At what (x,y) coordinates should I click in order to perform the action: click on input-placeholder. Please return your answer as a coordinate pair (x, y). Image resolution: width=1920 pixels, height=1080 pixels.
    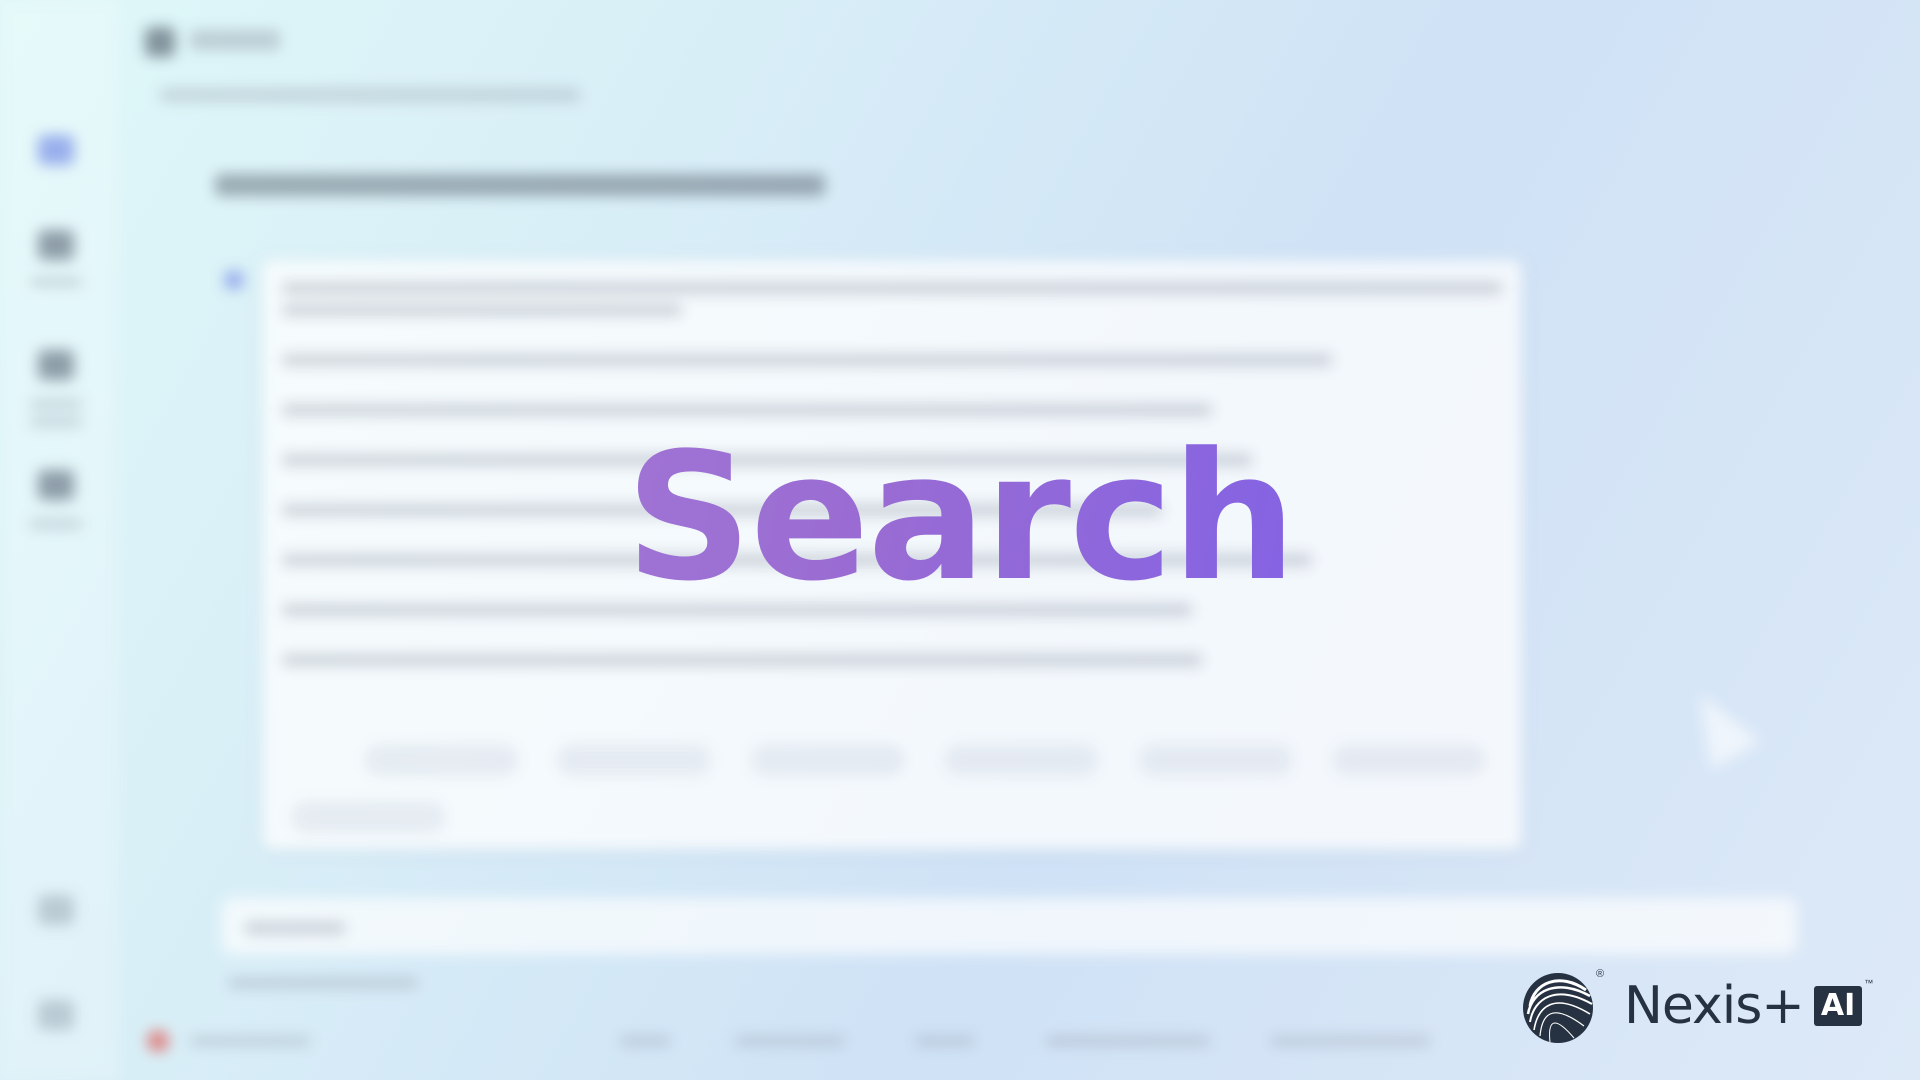
    Looking at the image, I should click on (295, 928).